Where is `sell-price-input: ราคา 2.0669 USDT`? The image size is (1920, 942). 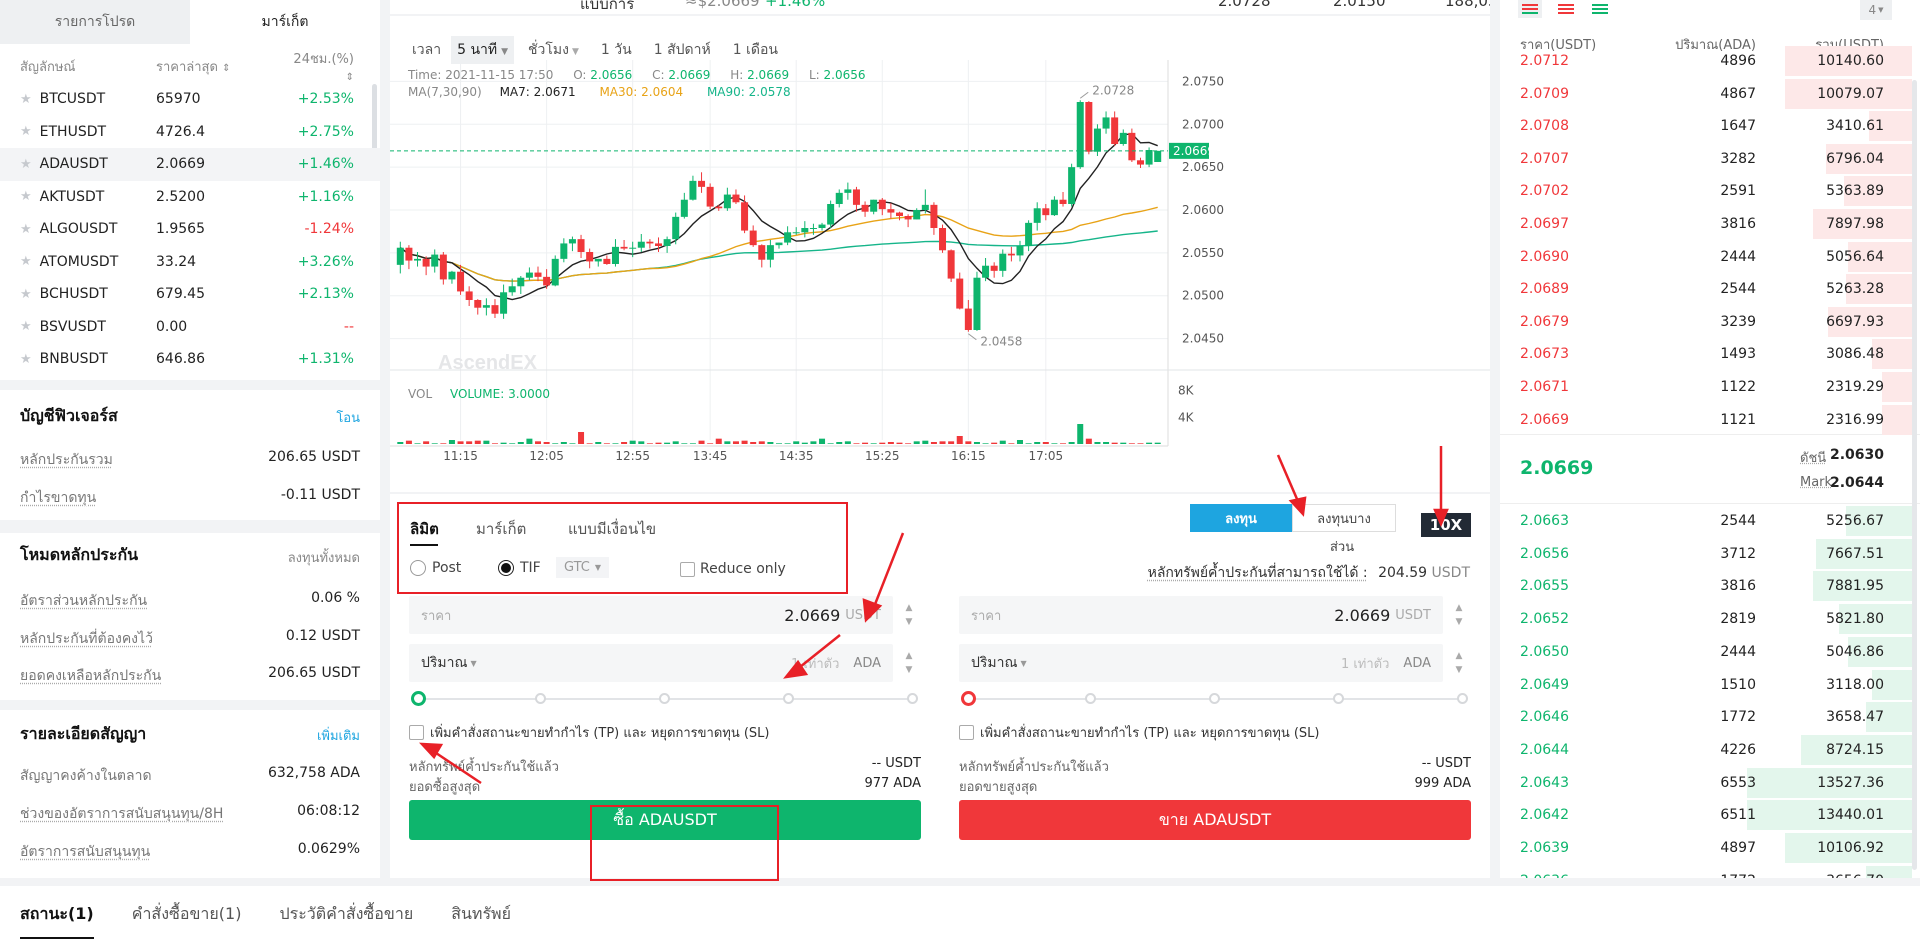 sell-price-input: ราคา 2.0669 USDT is located at coordinates (1201, 615).